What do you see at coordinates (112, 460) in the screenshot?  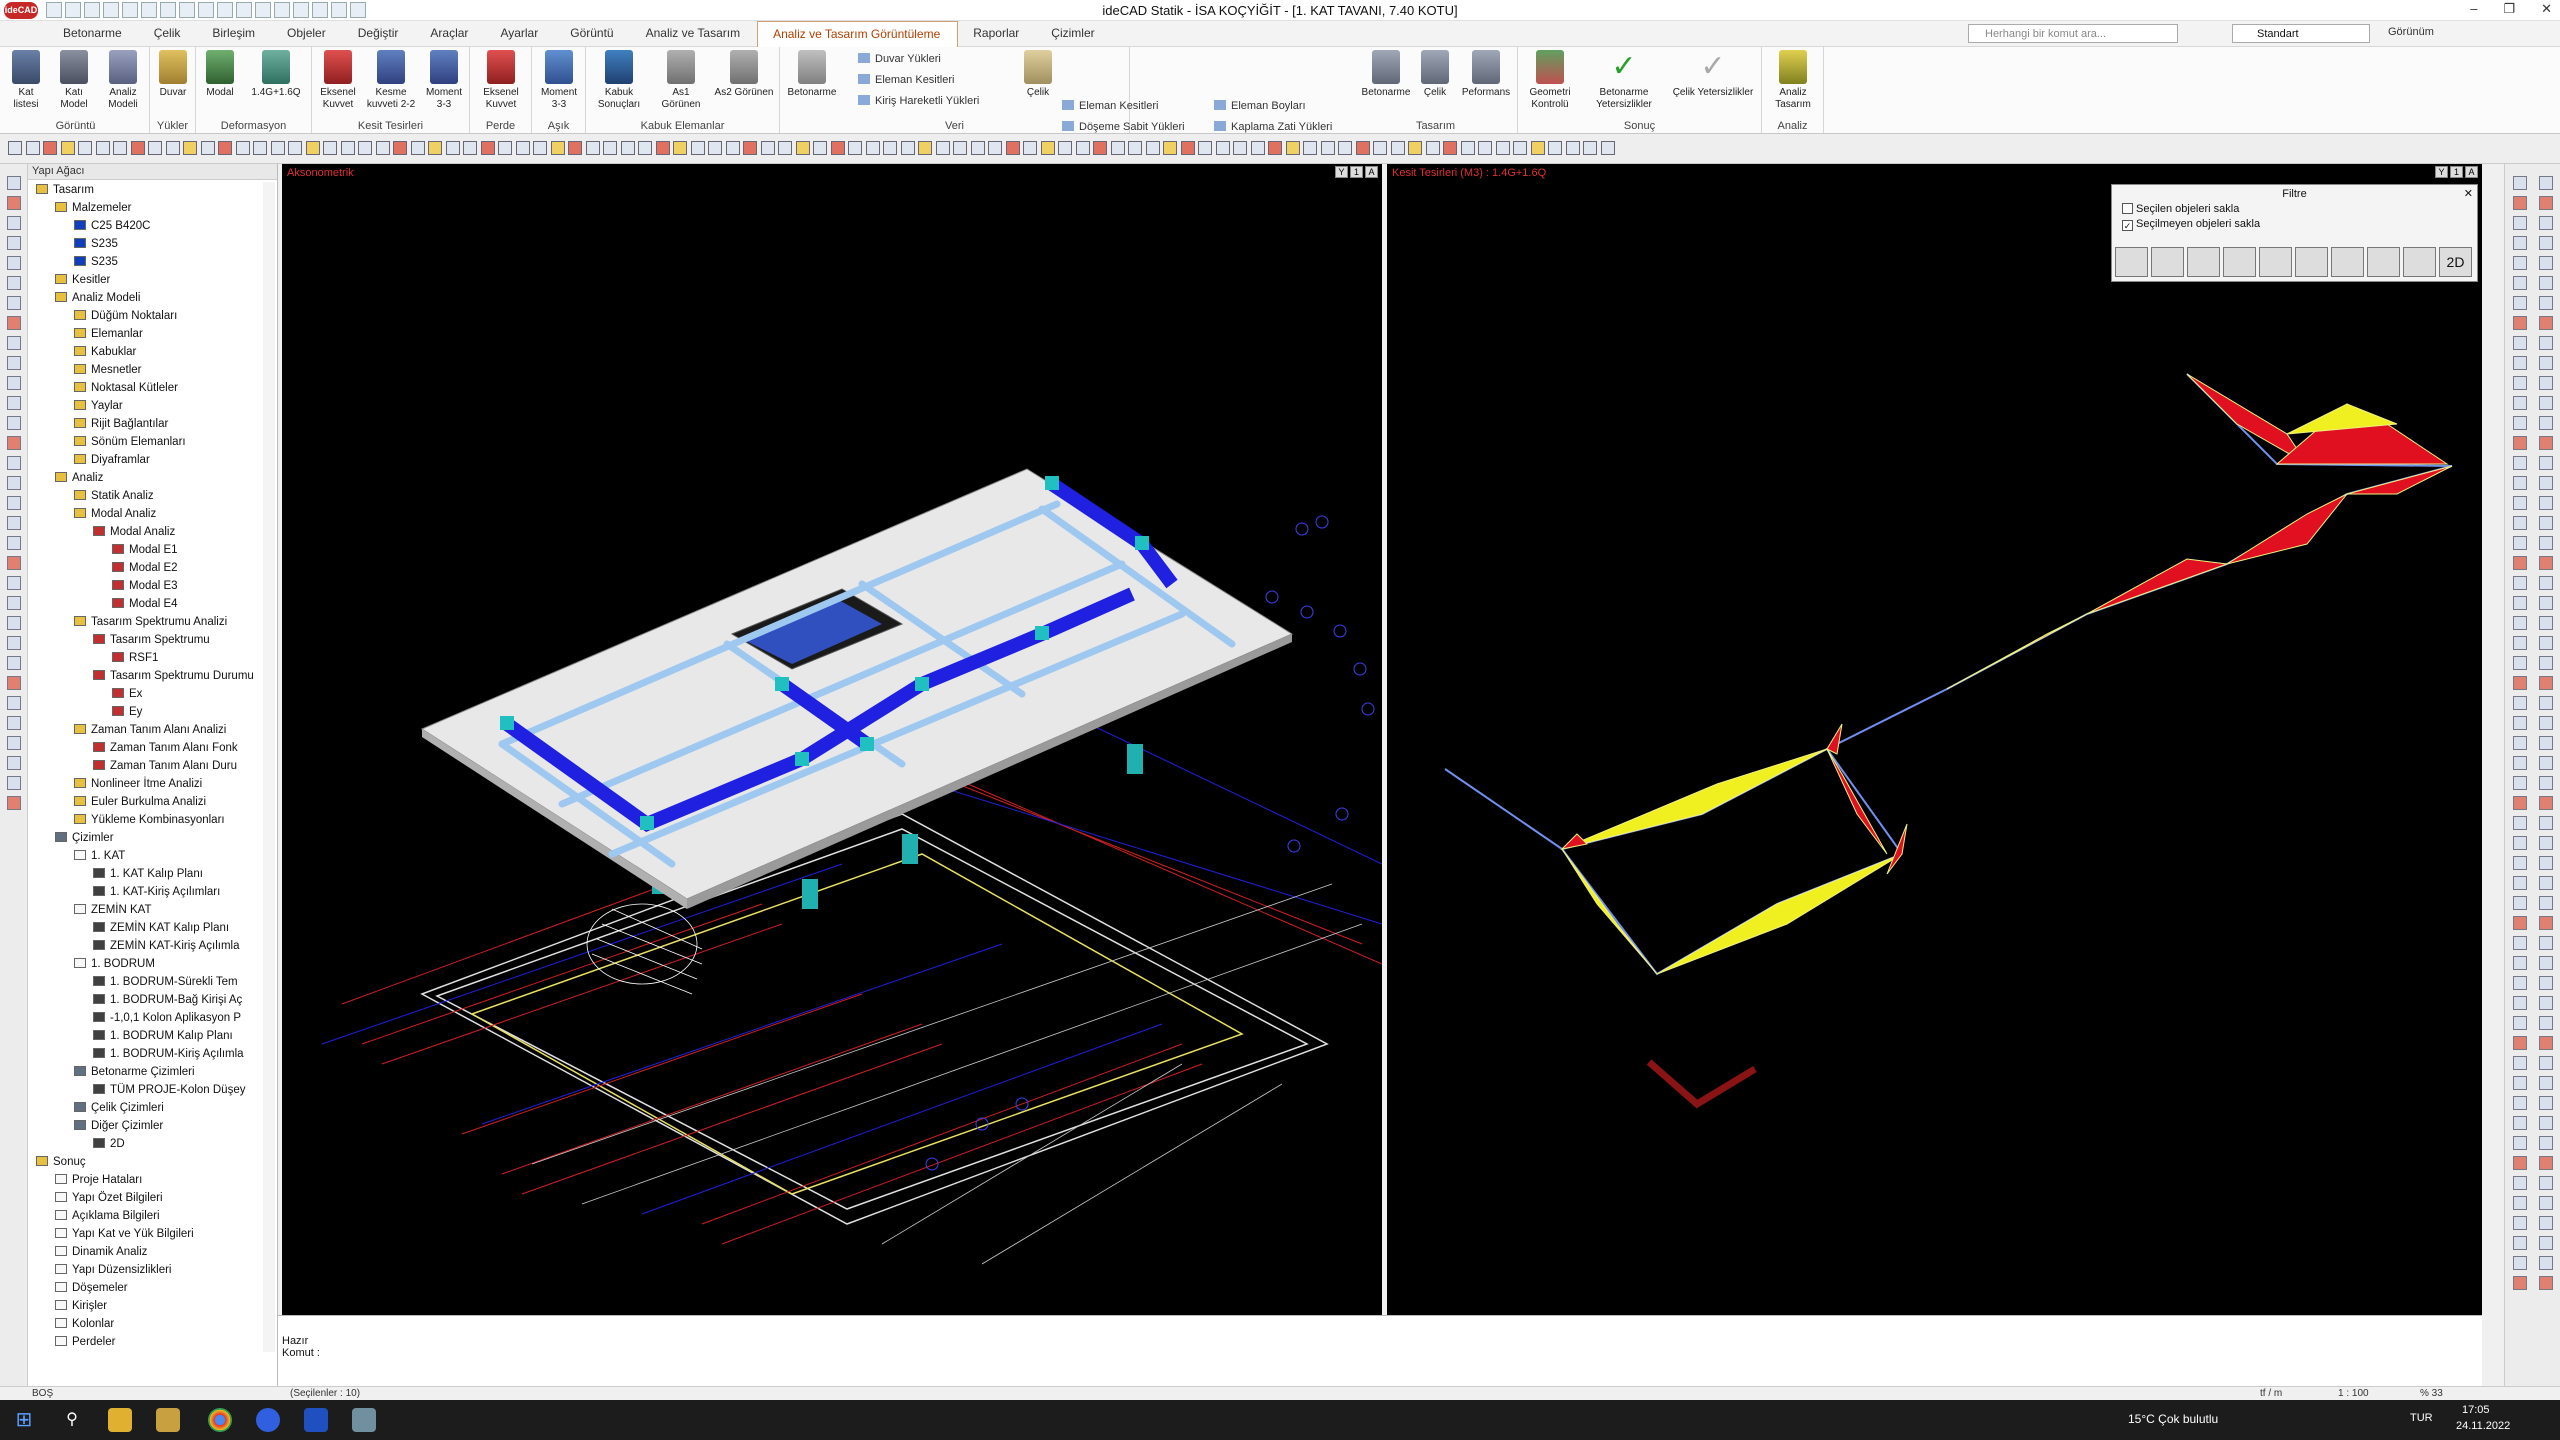 I see `tree-node: Diyaframlar` at bounding box center [112, 460].